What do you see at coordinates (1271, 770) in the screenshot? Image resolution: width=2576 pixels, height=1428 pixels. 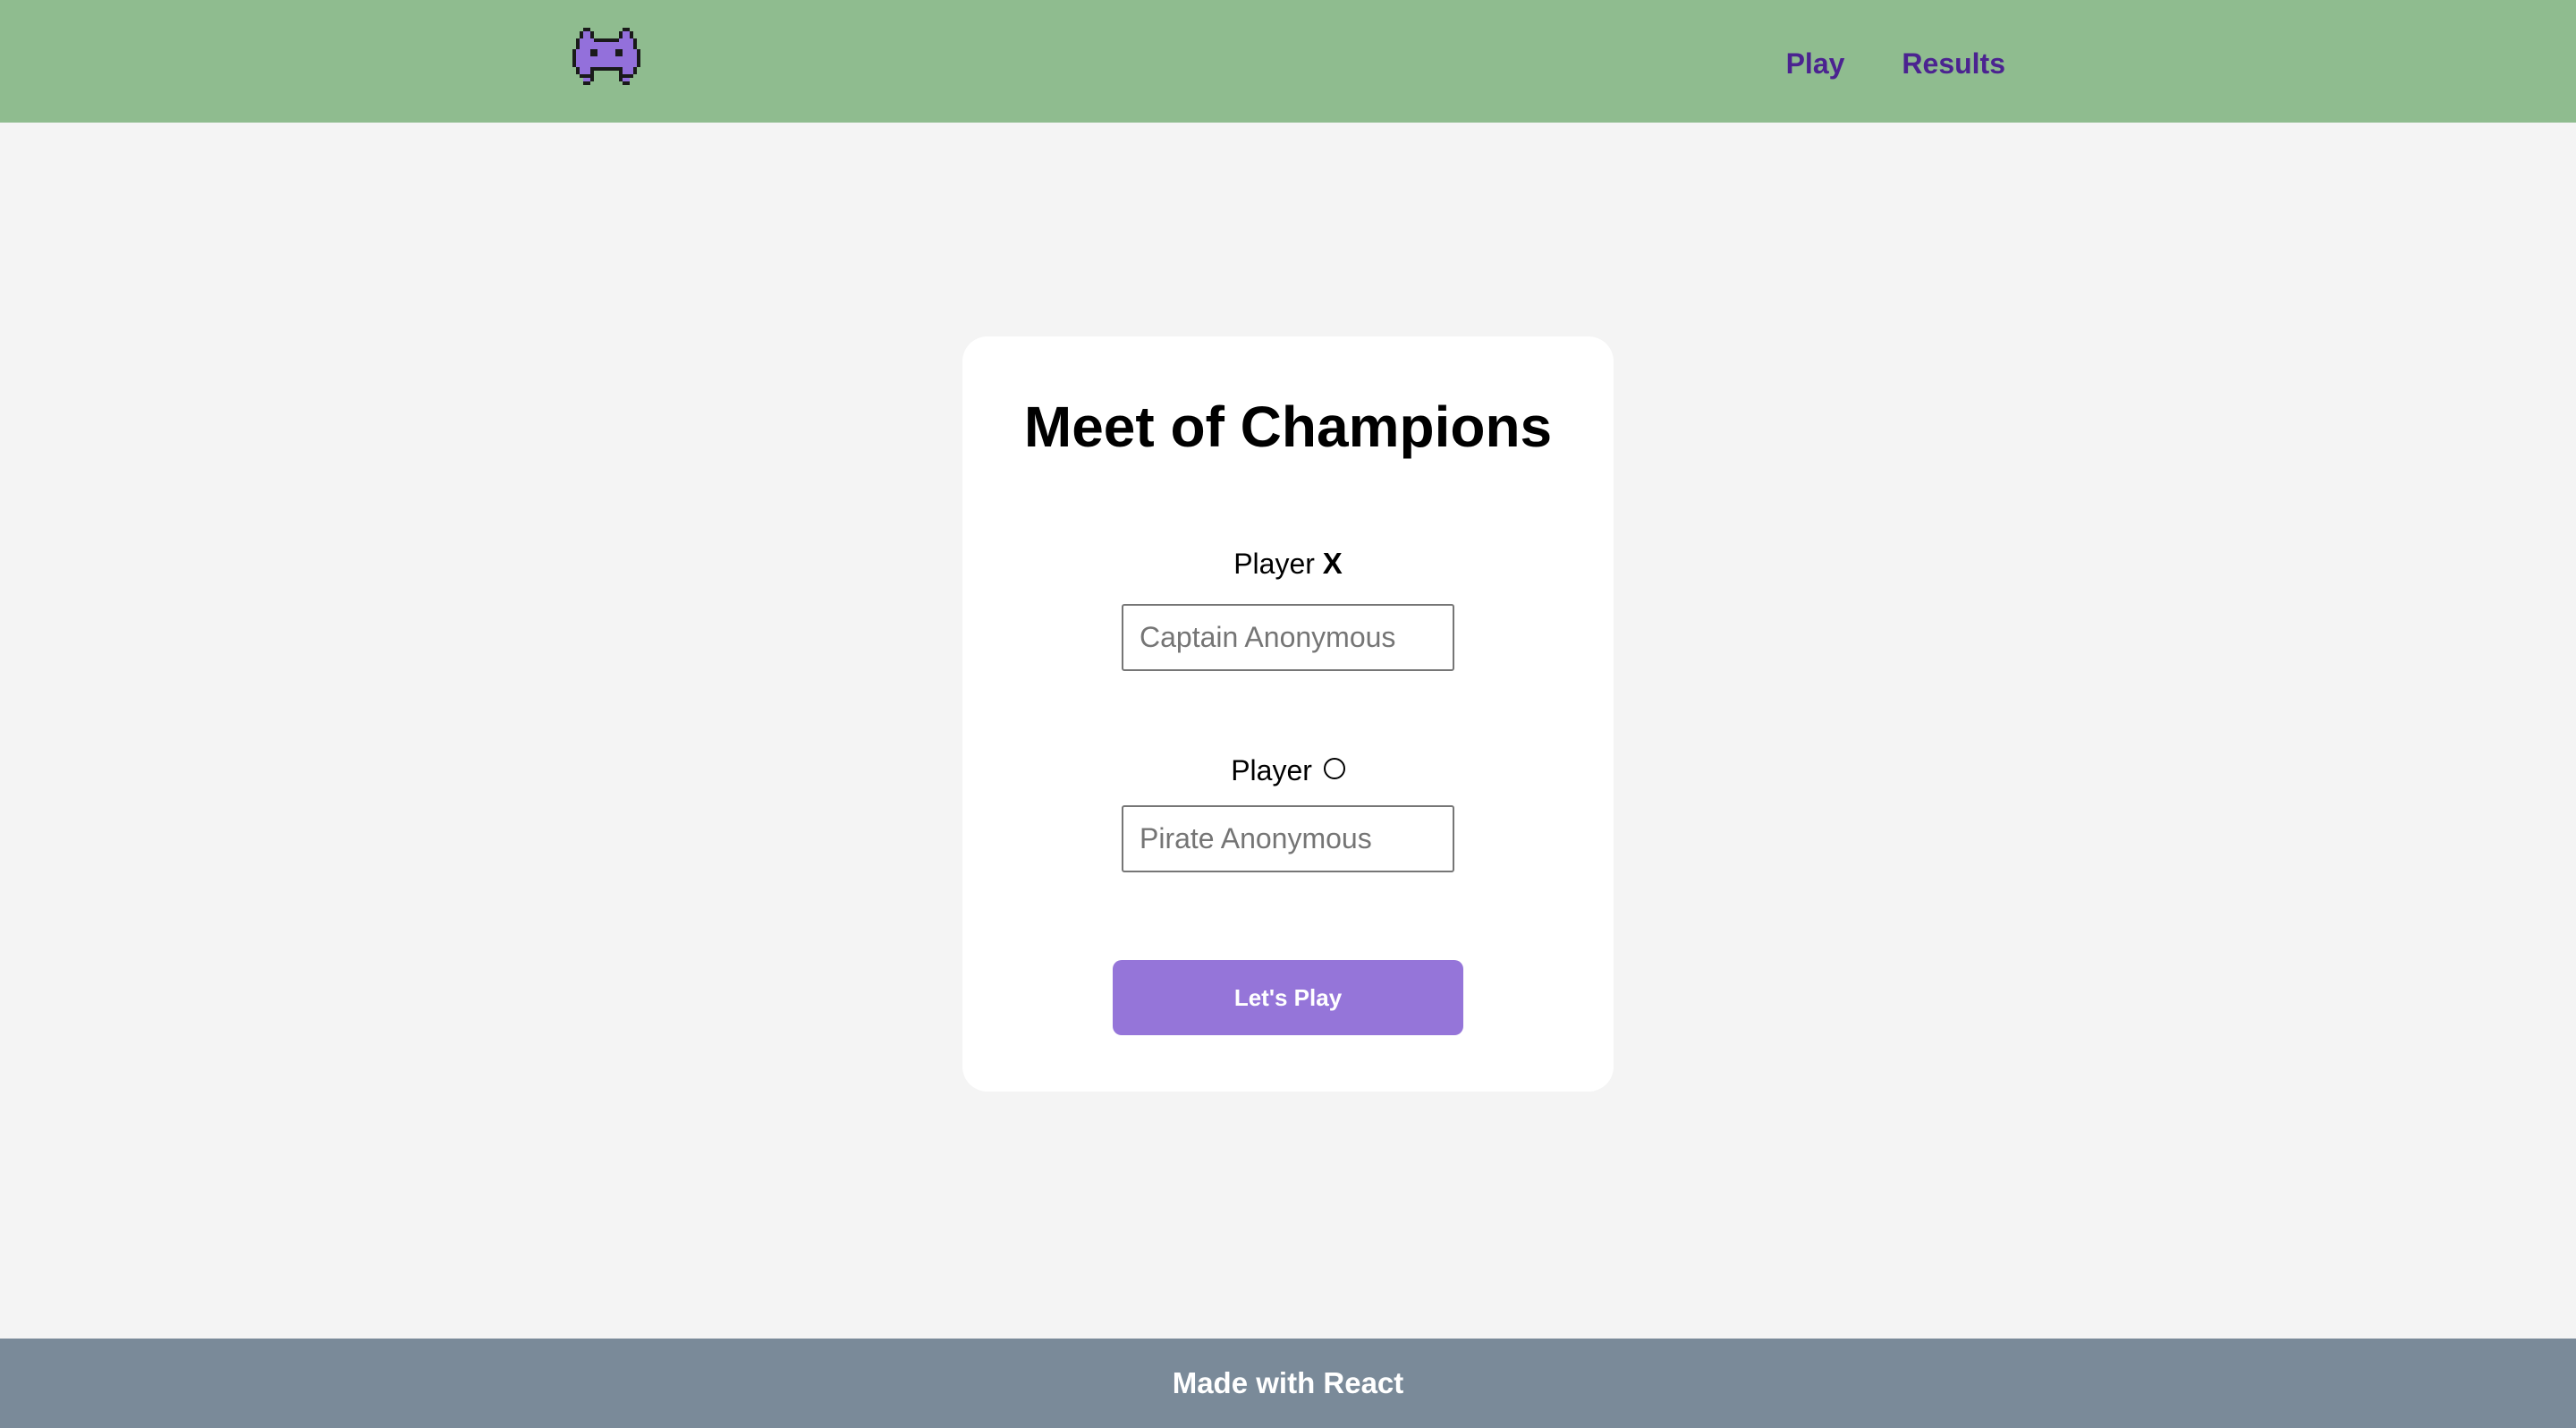 I see `player-o-label-text: Player` at bounding box center [1271, 770].